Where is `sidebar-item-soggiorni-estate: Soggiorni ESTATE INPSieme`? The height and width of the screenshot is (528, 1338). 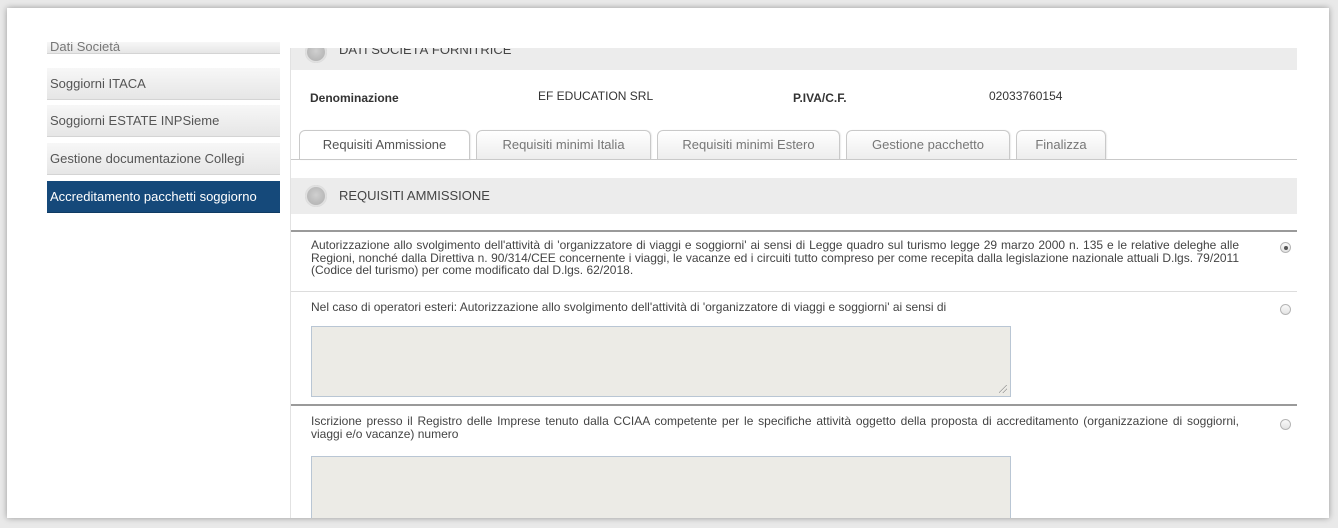
sidebar-item-soggiorni-estate: Soggiorni ESTATE INPSieme is located at coordinates (163, 121).